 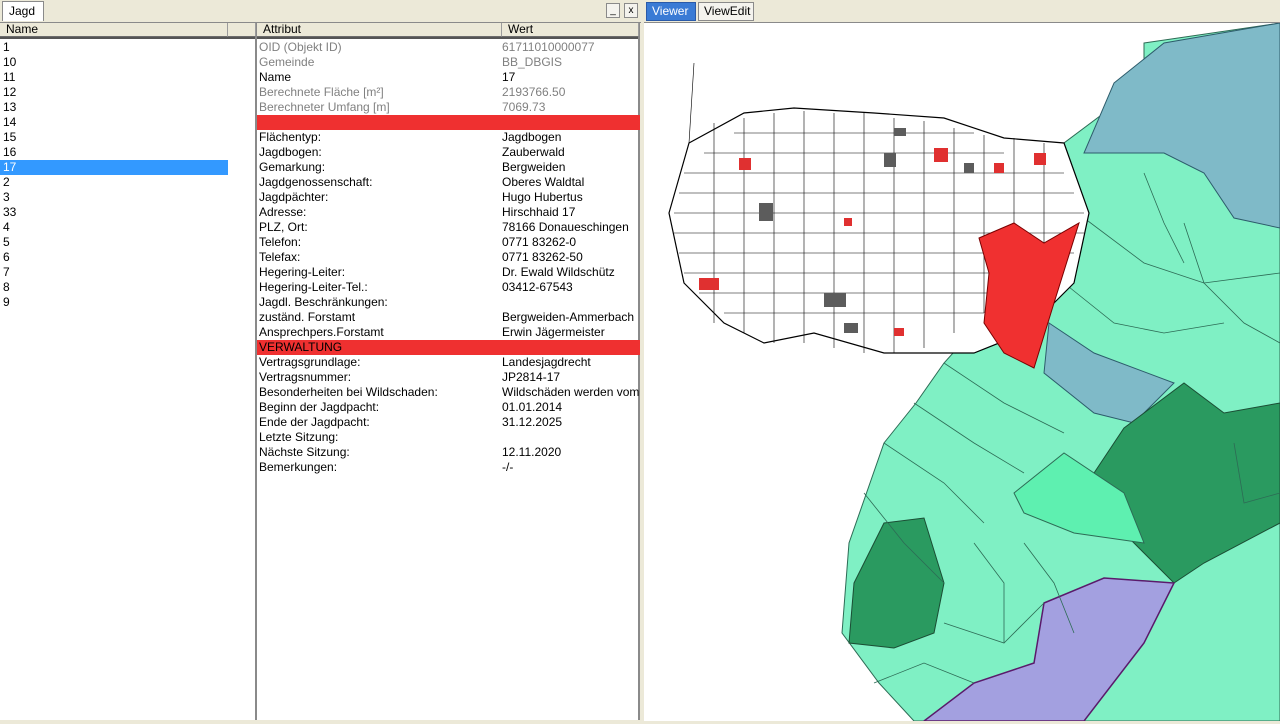 What do you see at coordinates (287, 62) in the screenshot?
I see `attribute-key: Gemeinde` at bounding box center [287, 62].